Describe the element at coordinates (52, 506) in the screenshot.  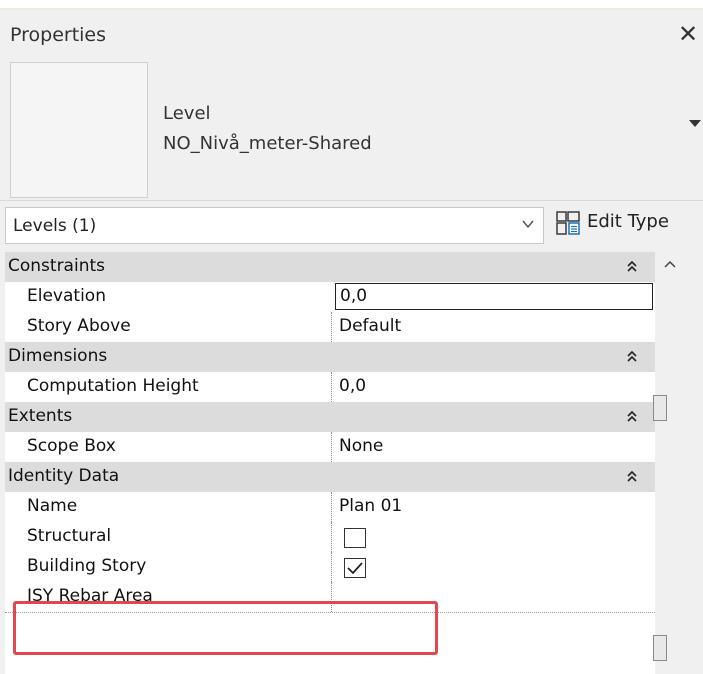
I see `property-name: Name` at that location.